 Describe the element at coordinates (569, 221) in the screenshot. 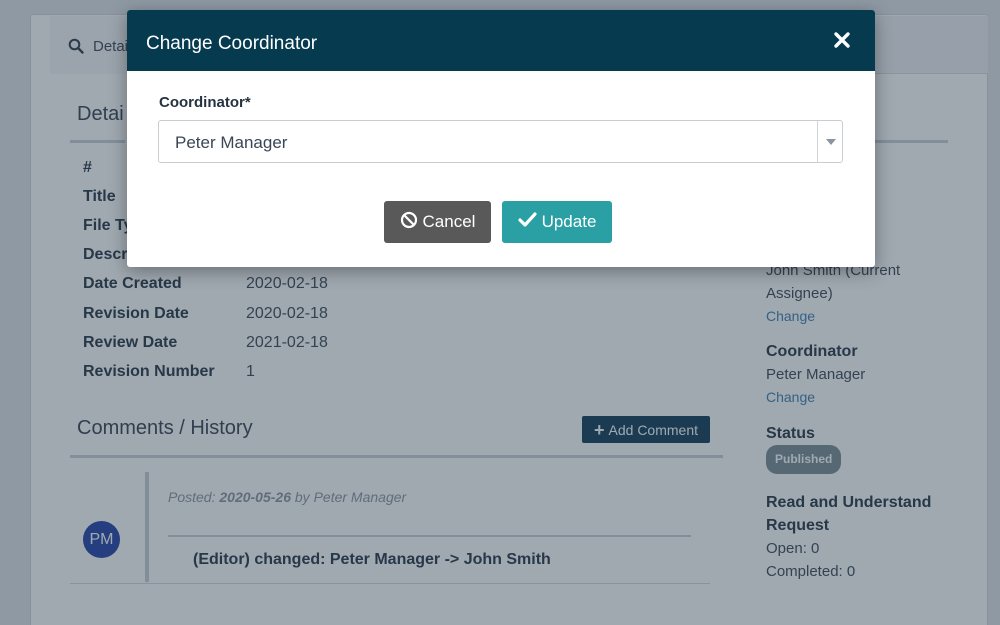

I see `update-button-label: Update` at that location.